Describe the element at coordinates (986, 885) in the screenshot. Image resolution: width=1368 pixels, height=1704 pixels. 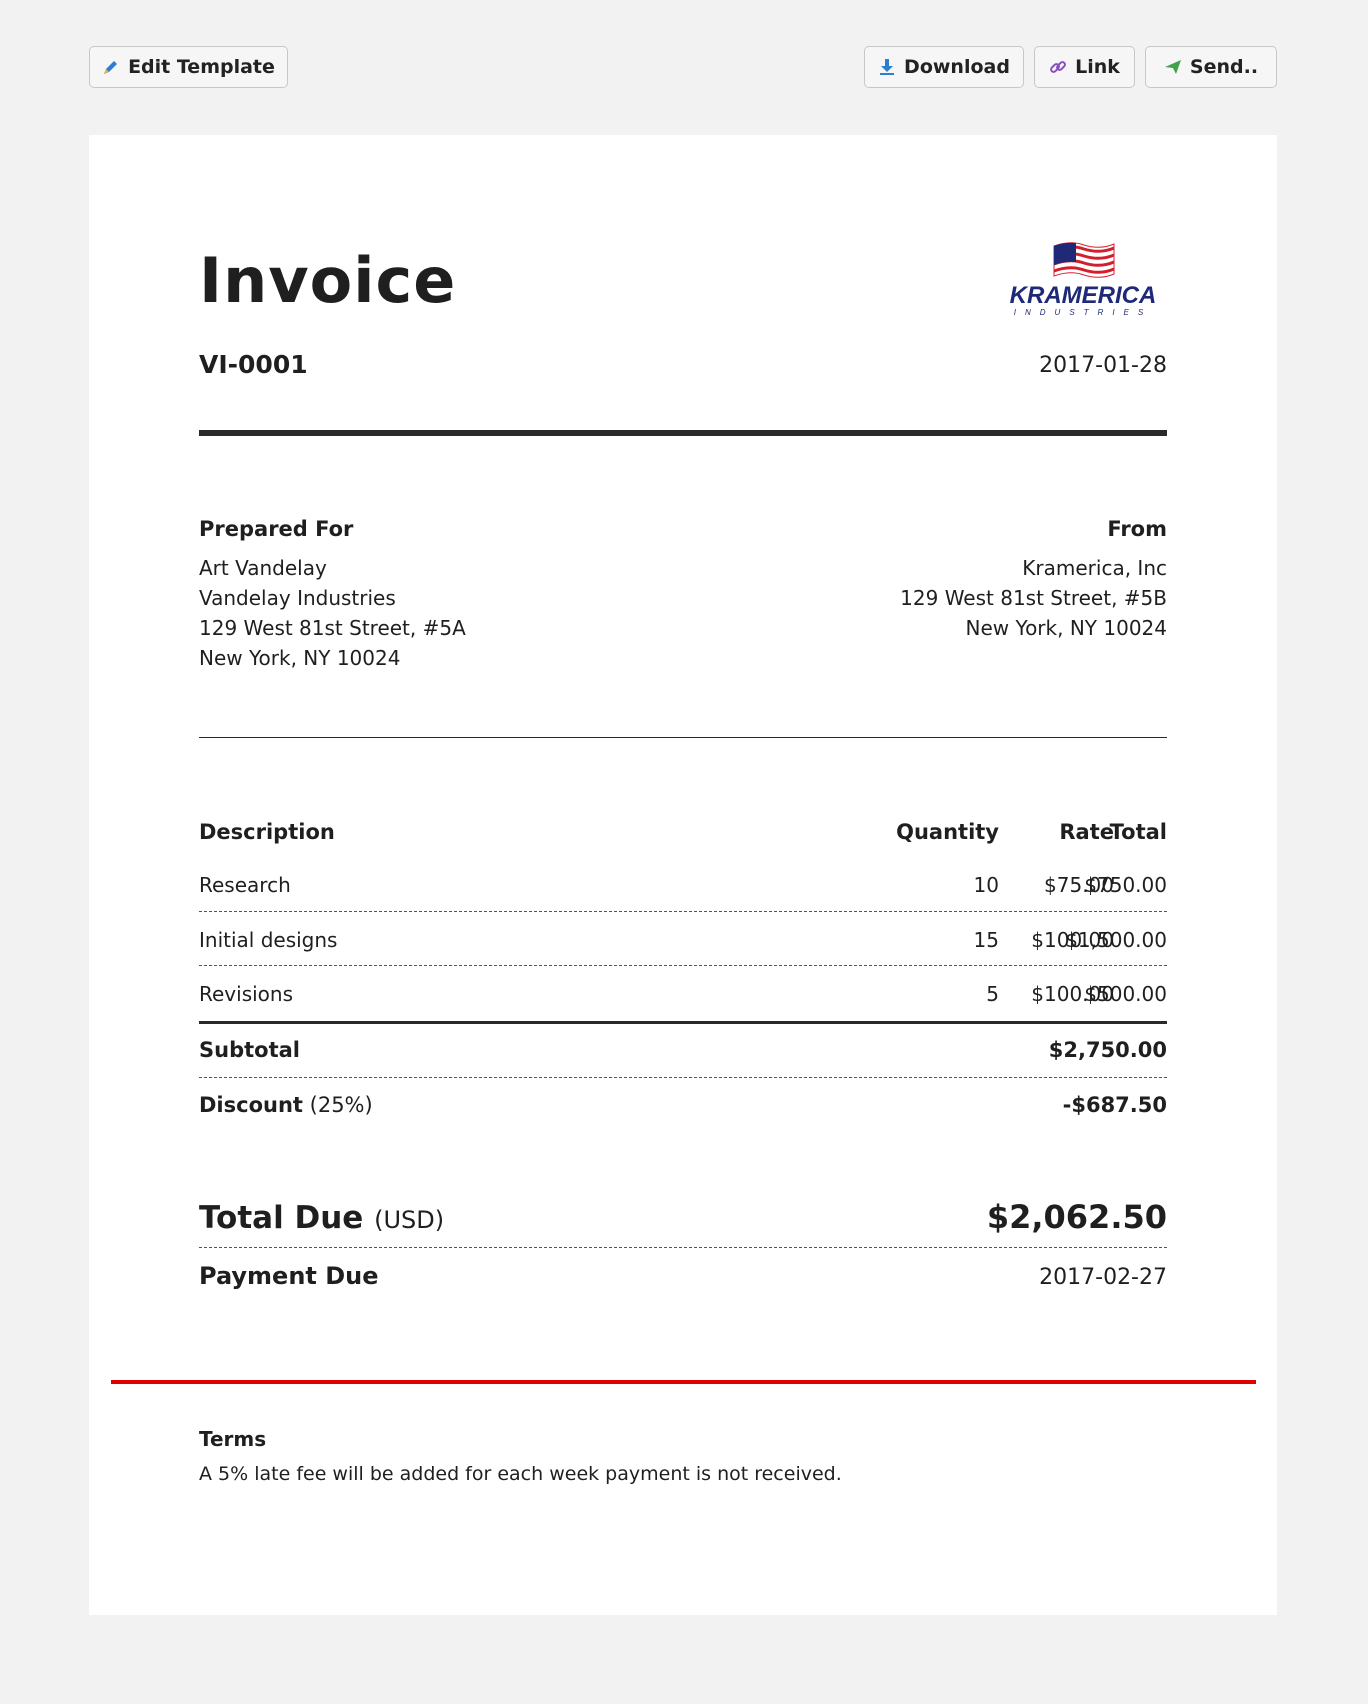
I see `item-quantity: 10` at that location.